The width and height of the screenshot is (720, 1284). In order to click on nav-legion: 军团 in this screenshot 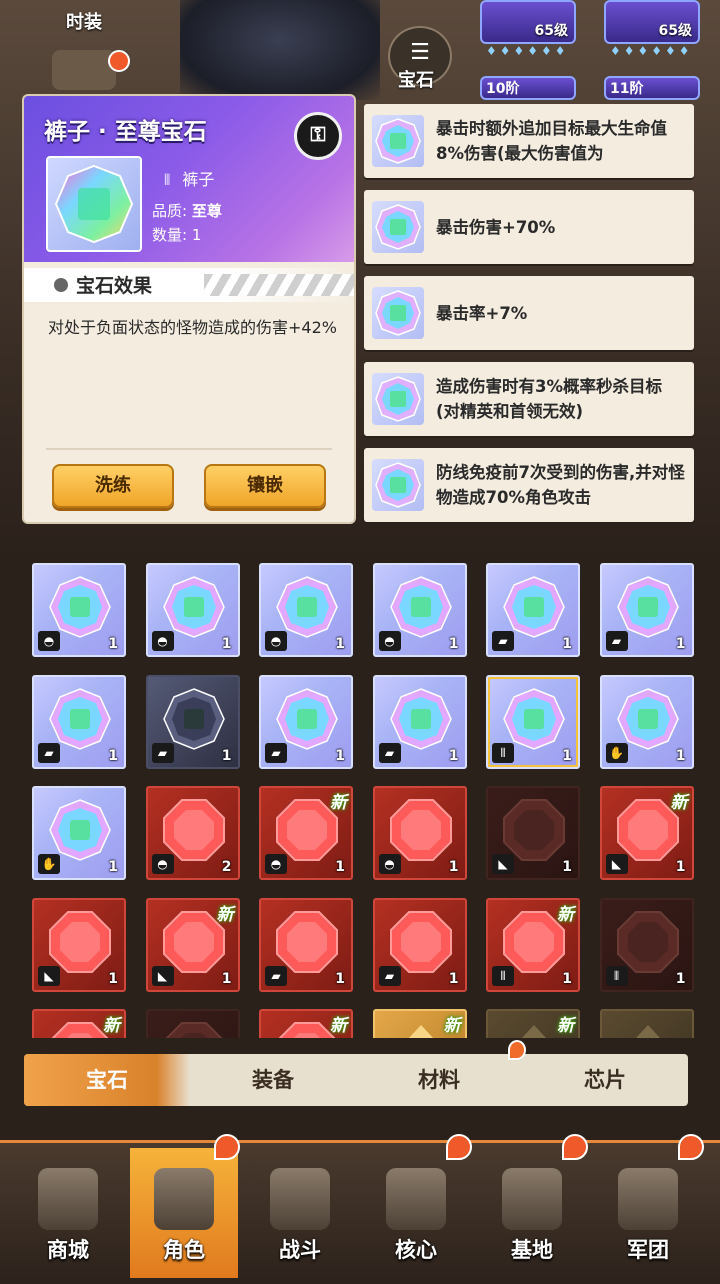, I will do `click(648, 1213)`.